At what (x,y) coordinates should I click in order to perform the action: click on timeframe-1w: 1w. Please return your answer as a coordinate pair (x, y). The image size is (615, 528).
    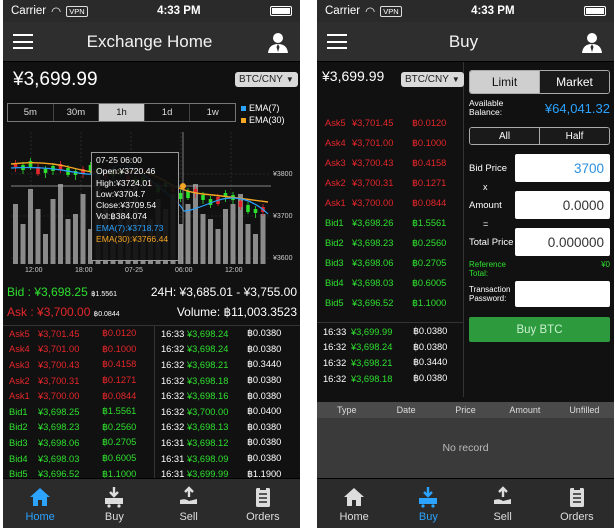
    Looking at the image, I should click on (212, 112).